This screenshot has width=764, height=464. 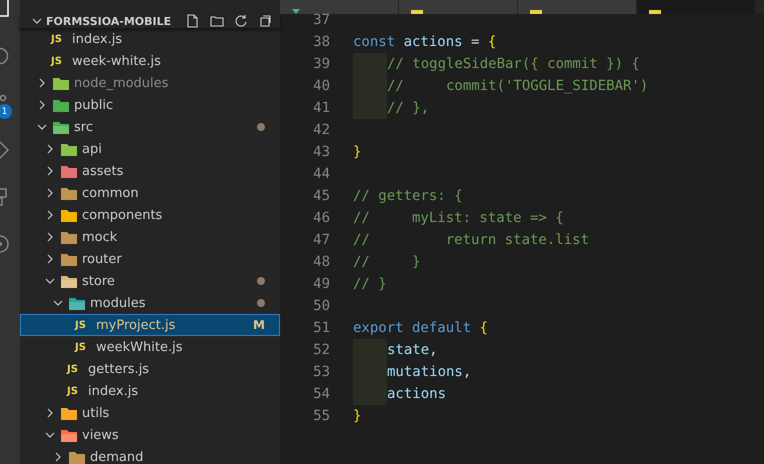 What do you see at coordinates (94, 105) in the screenshot?
I see `folder-name: public` at bounding box center [94, 105].